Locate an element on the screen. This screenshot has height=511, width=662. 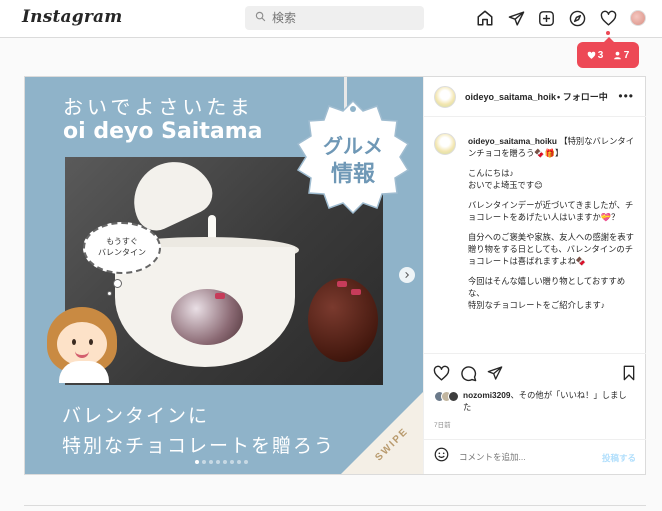
profile-avatar is located at coordinates (638, 18).